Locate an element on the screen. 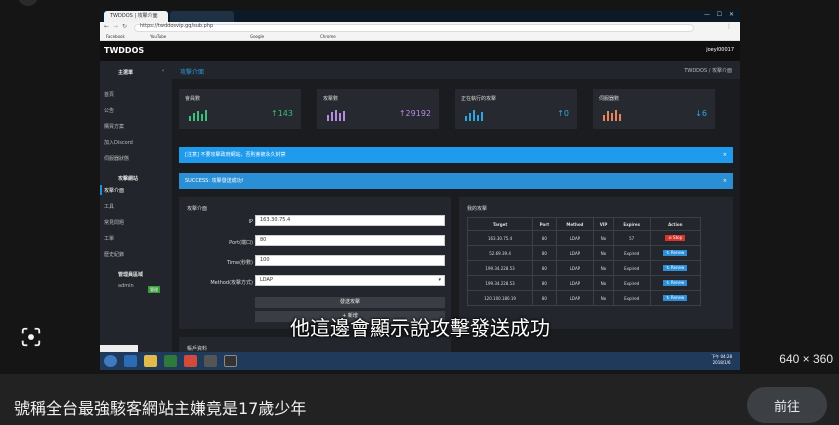  column-header: Port is located at coordinates (544, 224).